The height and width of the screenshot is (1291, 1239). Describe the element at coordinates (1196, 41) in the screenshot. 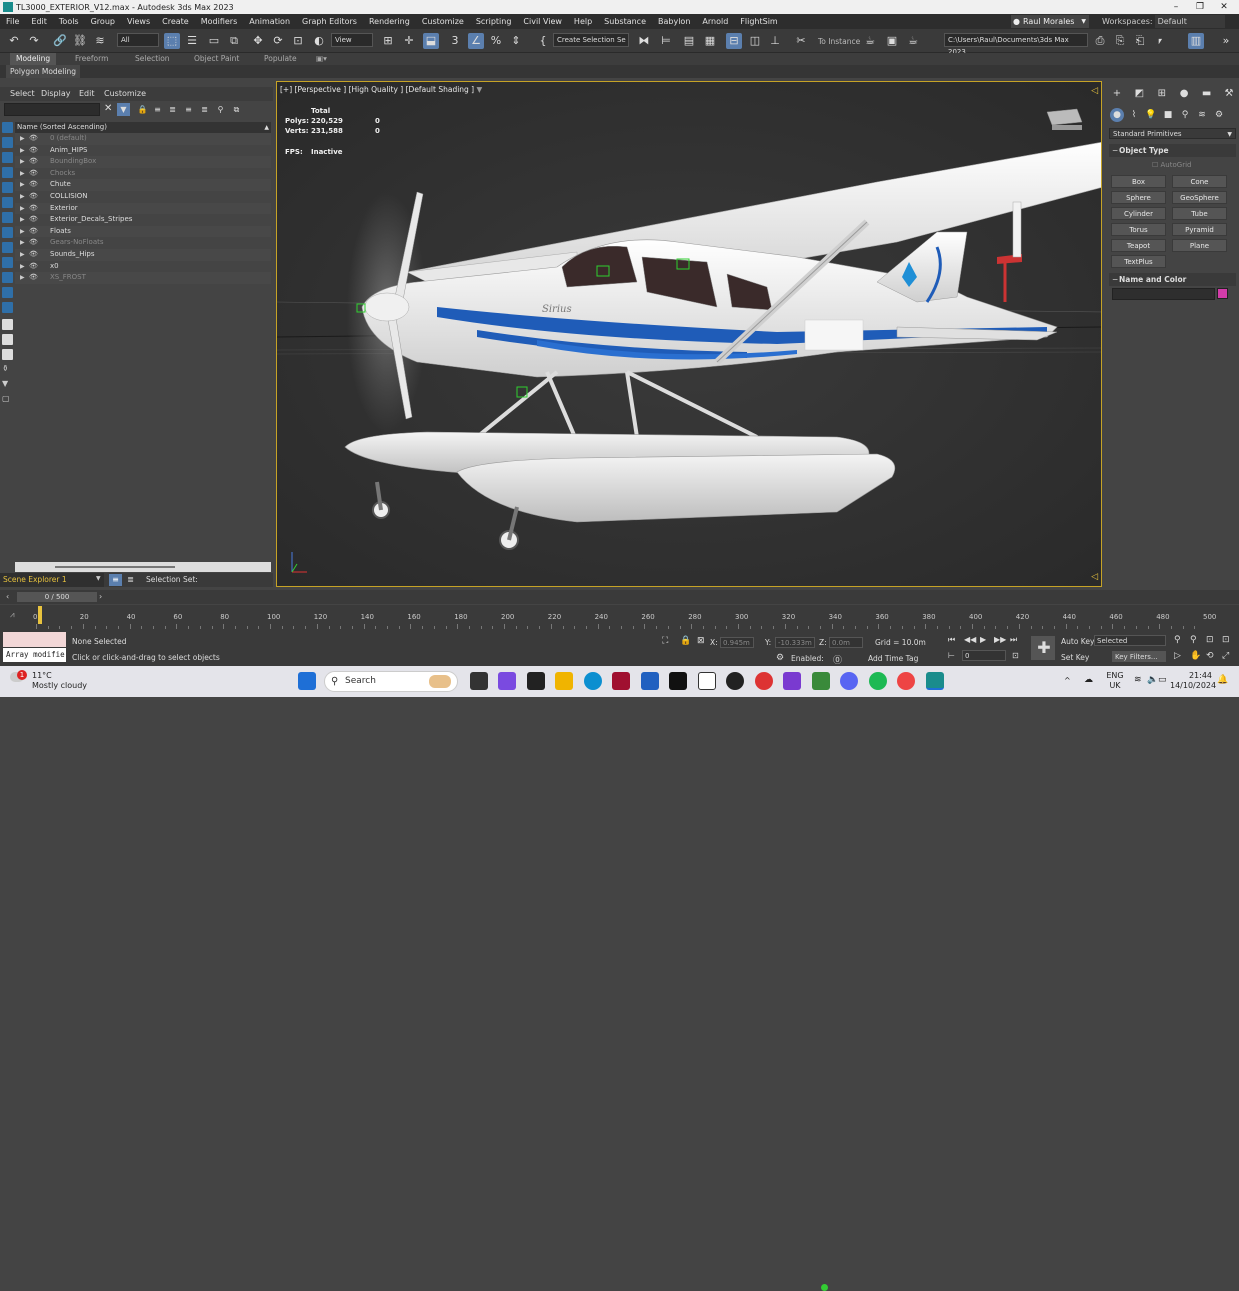

I see `command-panel-toggle-icon: ▥` at that location.